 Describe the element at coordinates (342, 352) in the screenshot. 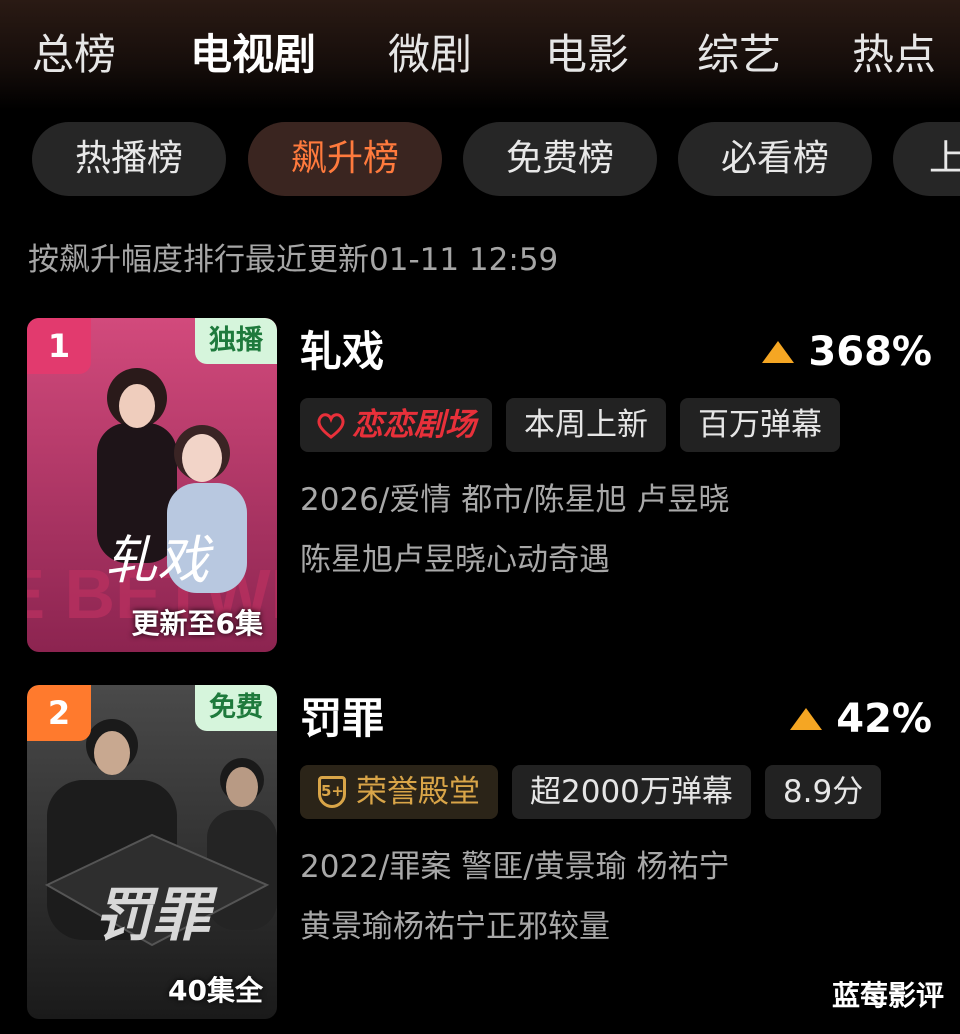

I see `drama-title: 轧戏` at that location.